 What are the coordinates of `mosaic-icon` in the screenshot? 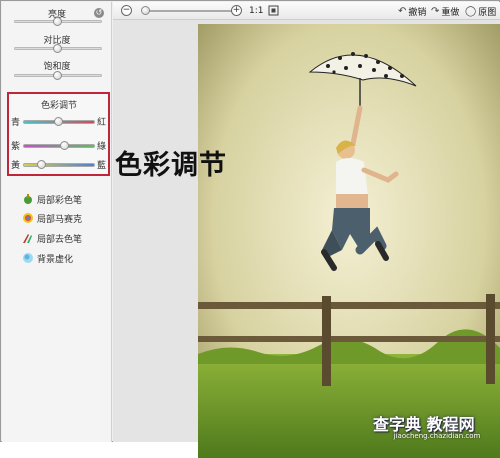 It's located at (28, 218).